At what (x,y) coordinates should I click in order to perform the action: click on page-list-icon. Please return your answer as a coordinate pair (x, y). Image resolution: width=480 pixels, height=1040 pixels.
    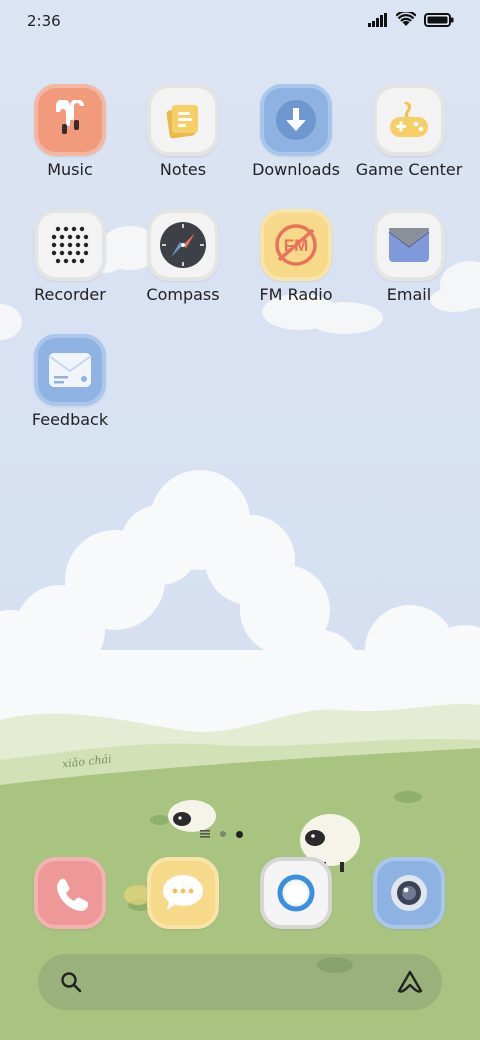
    Looking at the image, I should click on (205, 834).